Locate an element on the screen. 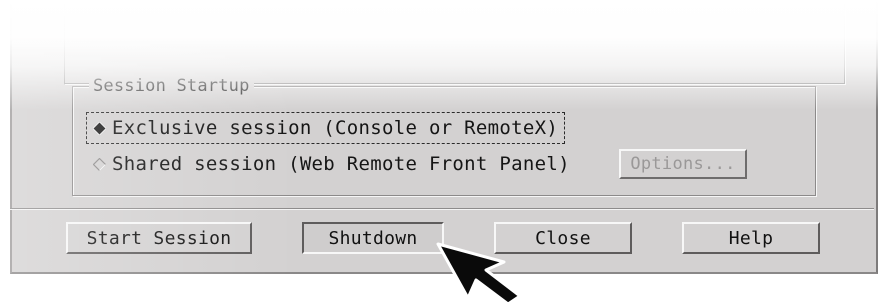  shared-session-radio: Shared session (Web Remote Front Panel) is located at coordinates (328, 164).